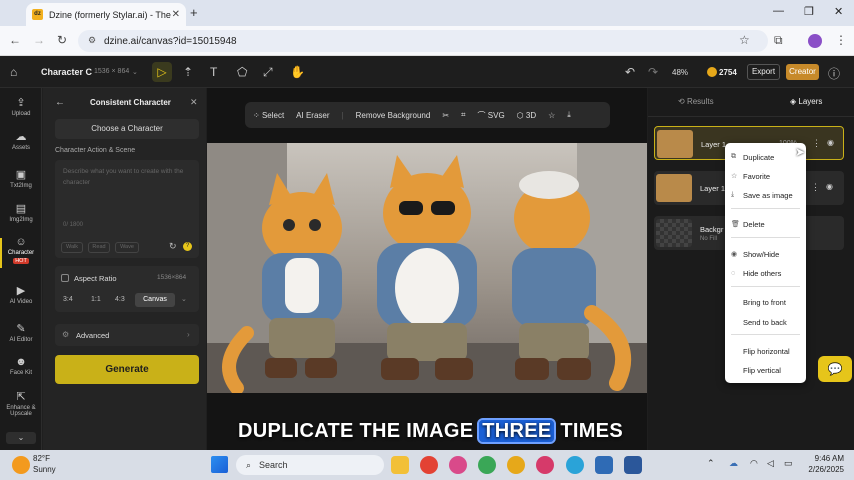 This screenshot has width=854, height=480. What do you see at coordinates (788, 463) in the screenshot?
I see `battery-icon: ▭` at bounding box center [788, 463].